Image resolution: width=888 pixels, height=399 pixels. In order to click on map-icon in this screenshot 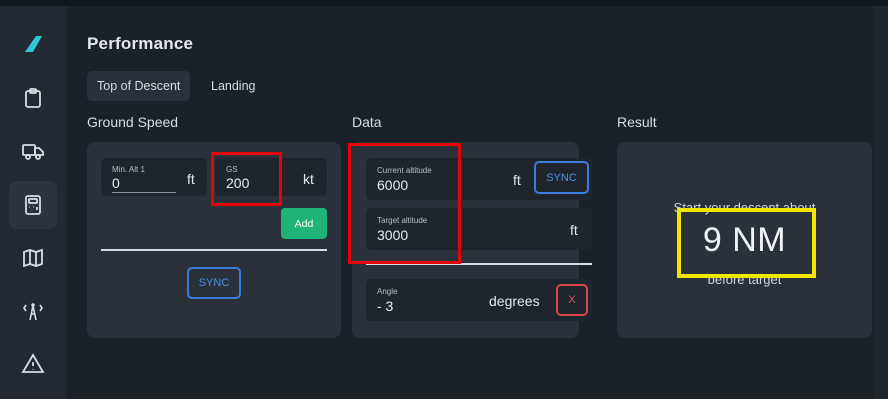, I will do `click(33, 258)`.